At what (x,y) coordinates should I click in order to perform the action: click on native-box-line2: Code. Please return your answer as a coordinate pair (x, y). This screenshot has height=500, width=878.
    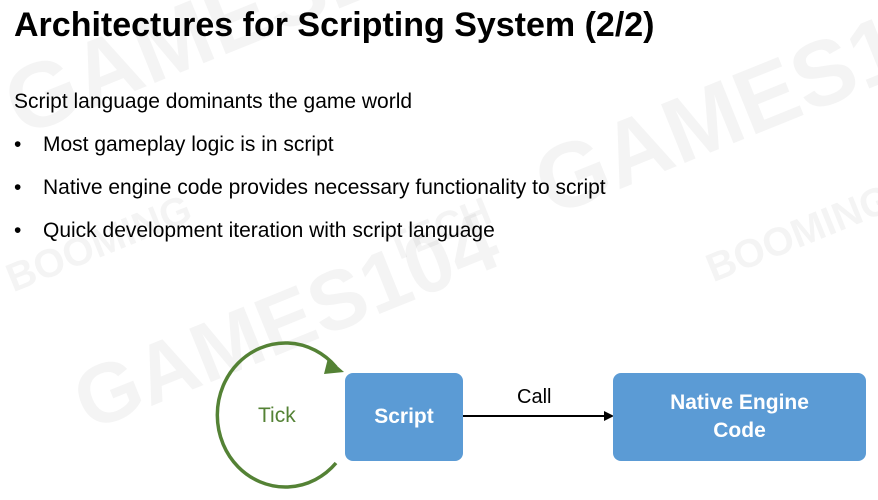
    Looking at the image, I should click on (739, 430).